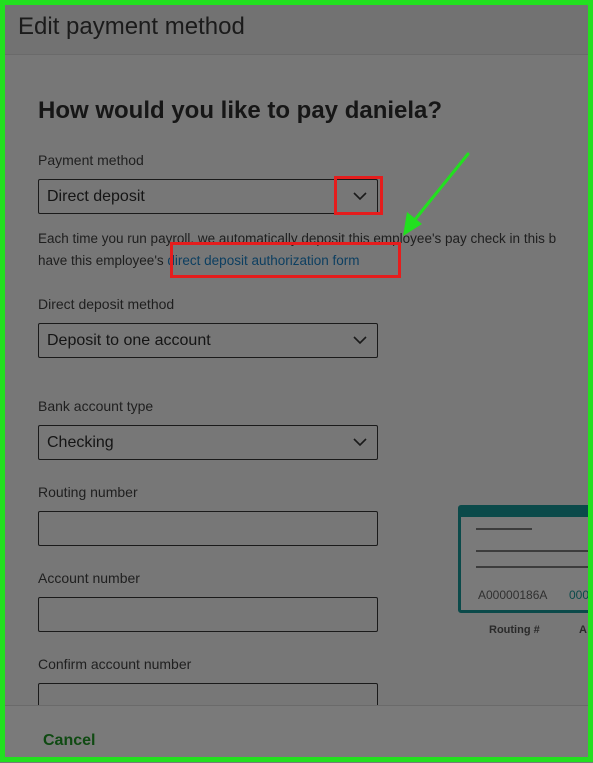 Image resolution: width=593 pixels, height=763 pixels. I want to click on payment-method-label: Payment method, so click(91, 160).